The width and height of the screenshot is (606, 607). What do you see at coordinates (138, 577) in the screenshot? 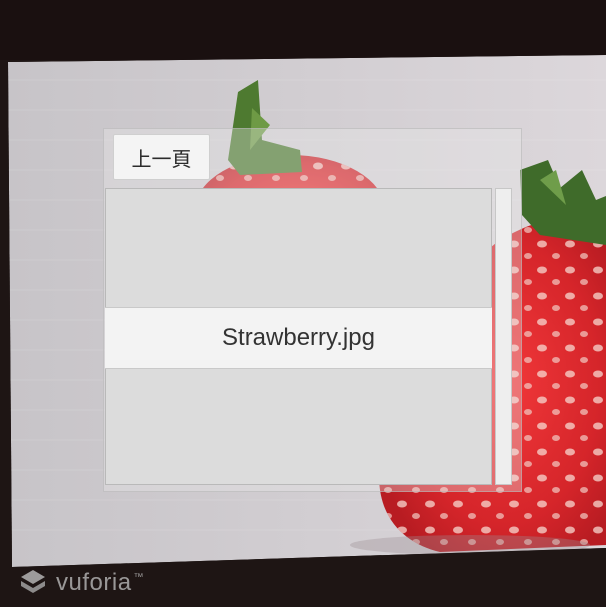
I see `trademark-symbol: ™` at bounding box center [138, 577].